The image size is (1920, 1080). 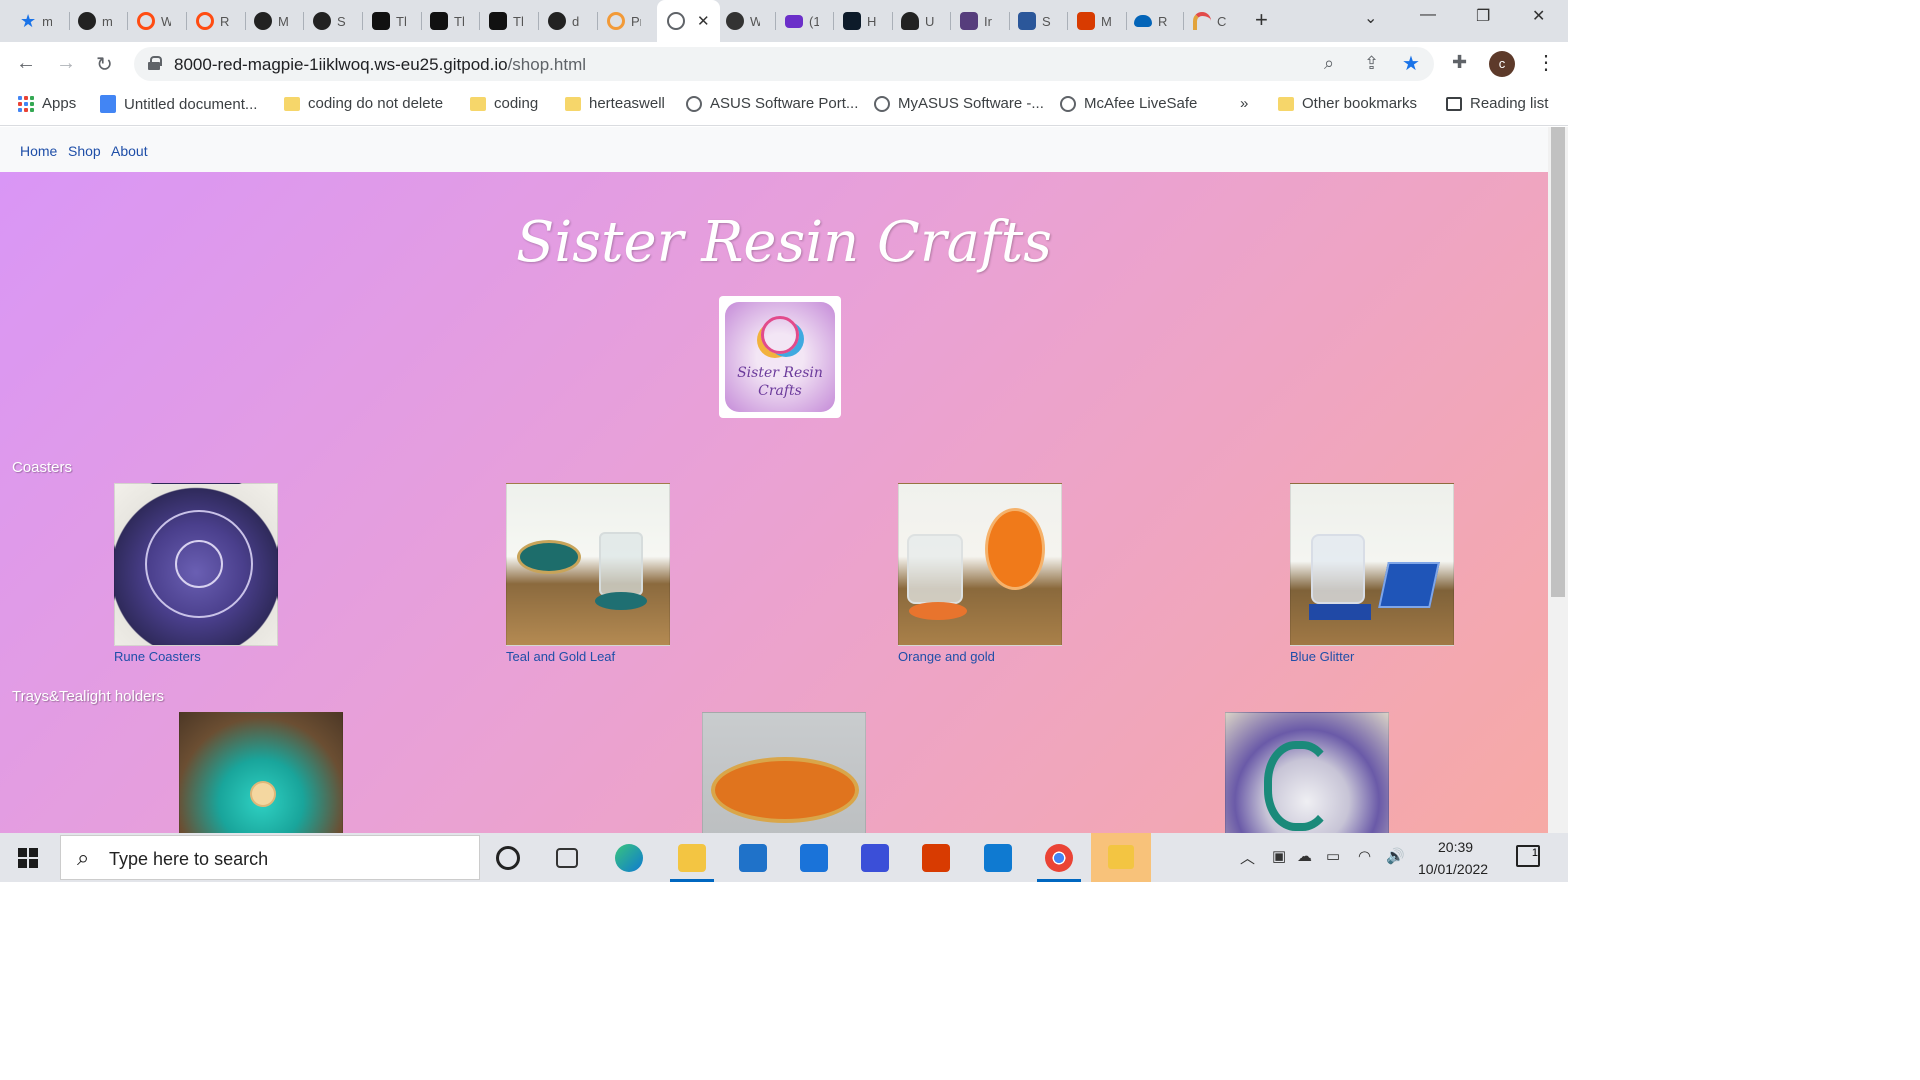 What do you see at coordinates (1428, 15) in the screenshot?
I see `minimize-button: —` at bounding box center [1428, 15].